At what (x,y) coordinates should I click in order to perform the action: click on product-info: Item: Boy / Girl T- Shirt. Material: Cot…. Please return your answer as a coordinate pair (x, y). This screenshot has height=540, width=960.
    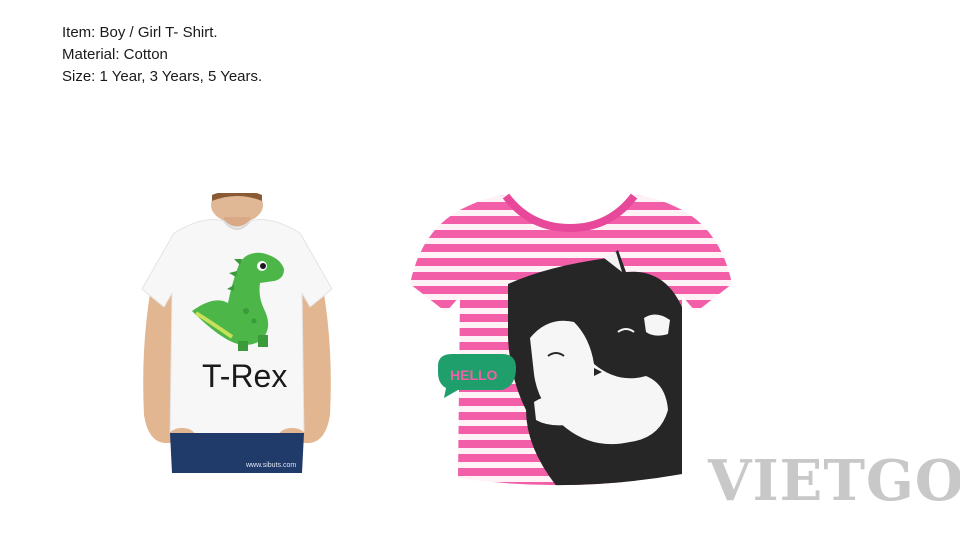
    Looking at the image, I should click on (162, 55).